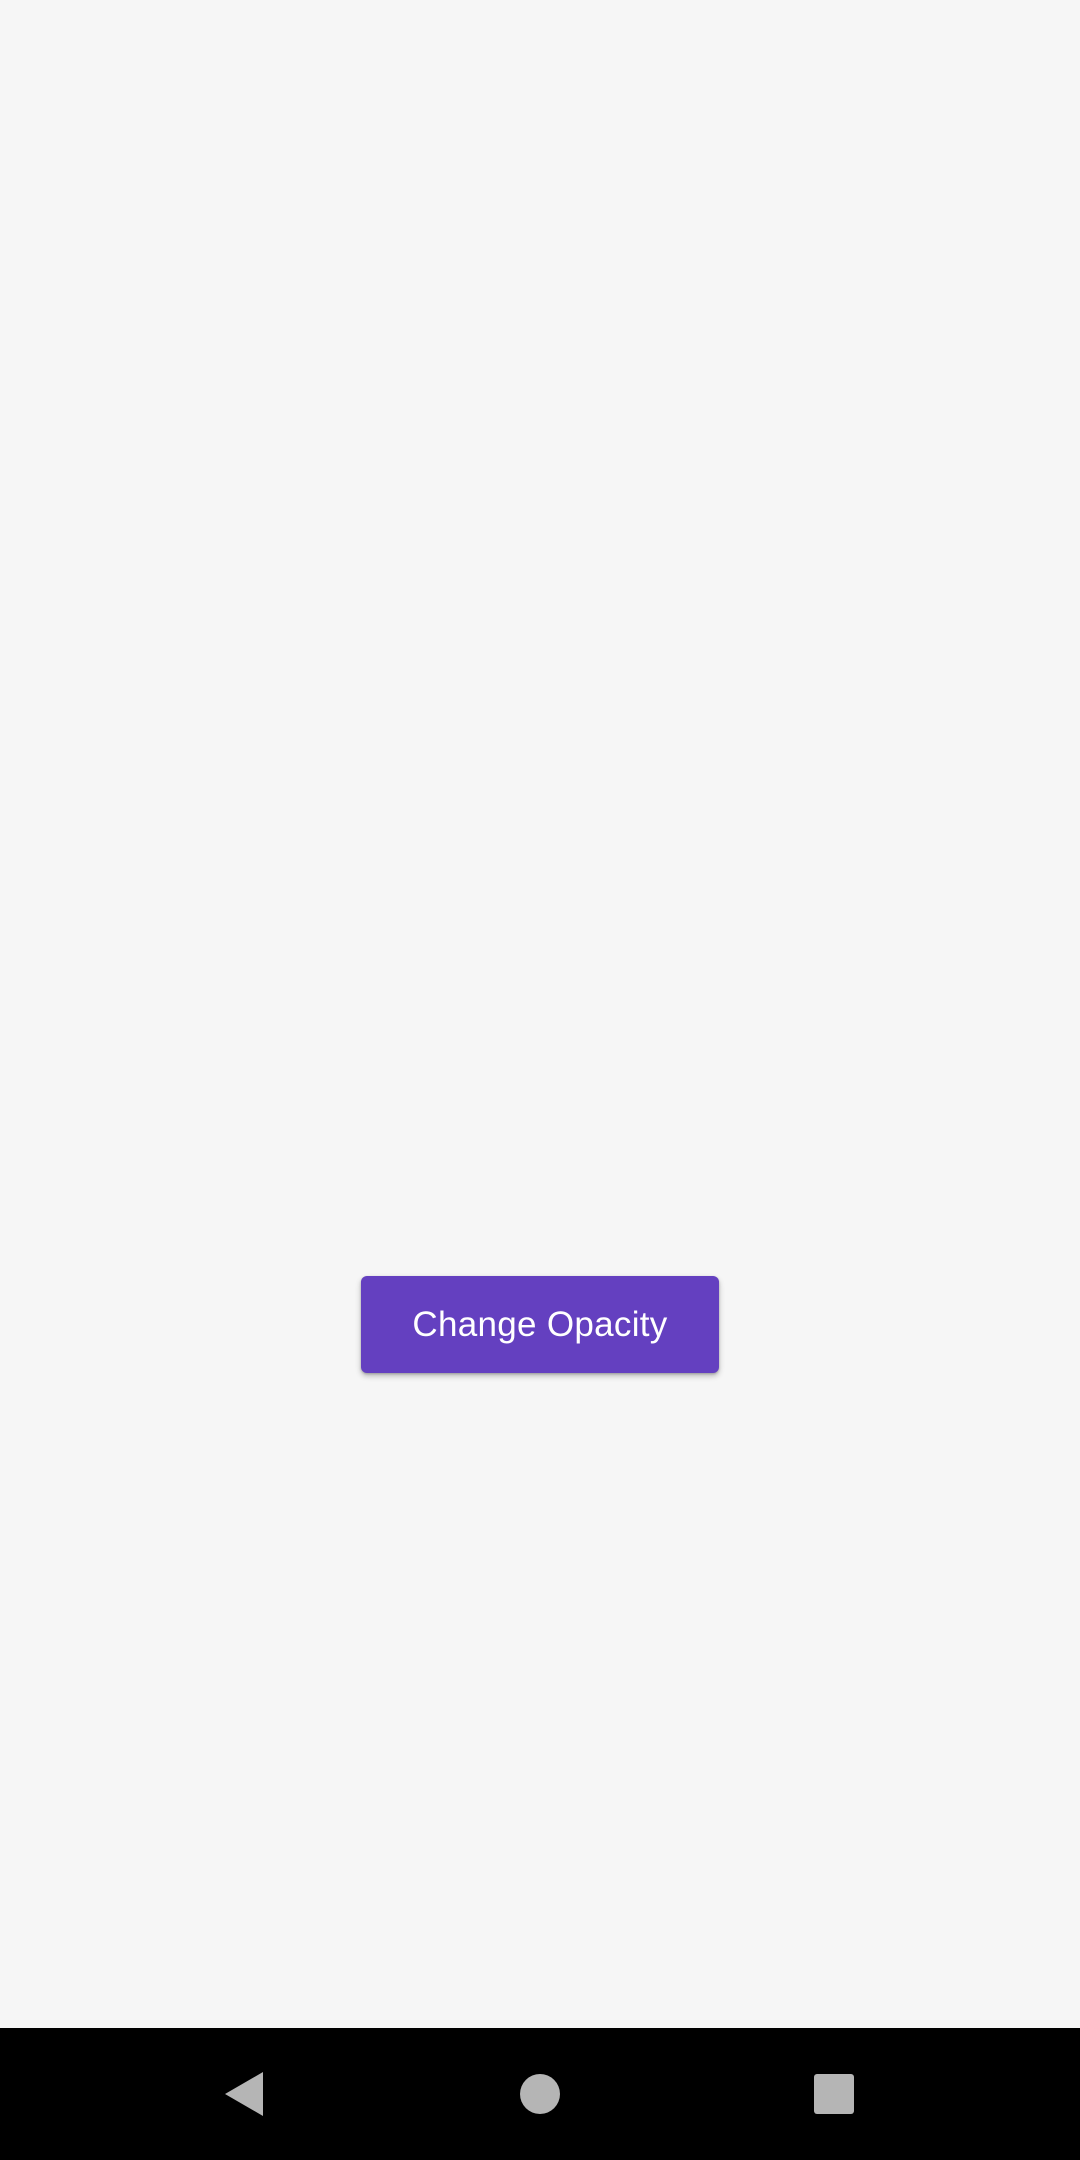 This screenshot has width=1080, height=2160. I want to click on recents-icon, so click(834, 2094).